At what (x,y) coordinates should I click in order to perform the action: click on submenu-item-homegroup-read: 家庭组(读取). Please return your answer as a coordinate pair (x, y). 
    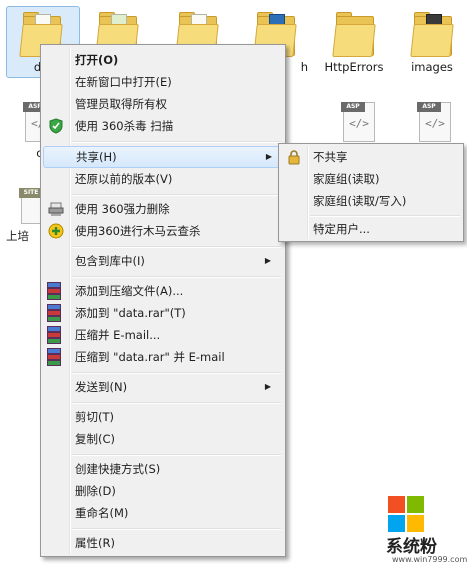
    Looking at the image, I should click on (370, 179).